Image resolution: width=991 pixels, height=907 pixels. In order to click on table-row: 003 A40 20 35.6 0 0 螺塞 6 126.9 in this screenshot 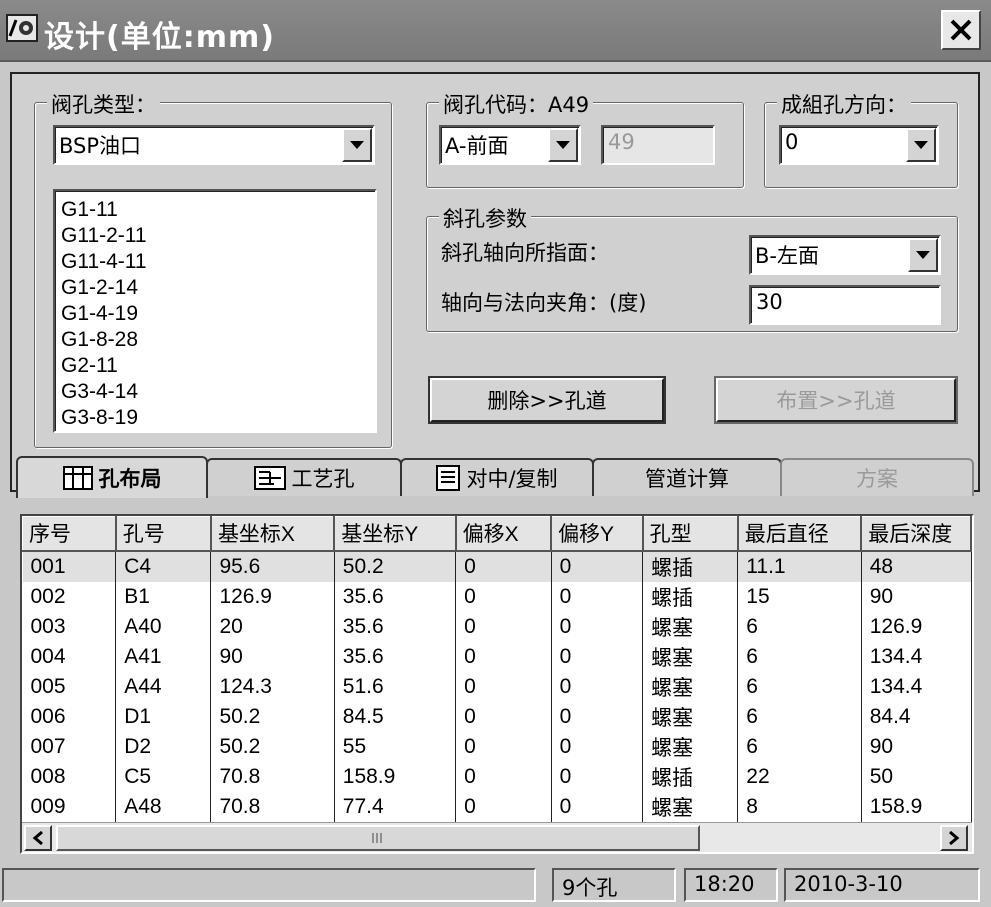, I will do `click(497, 626)`.